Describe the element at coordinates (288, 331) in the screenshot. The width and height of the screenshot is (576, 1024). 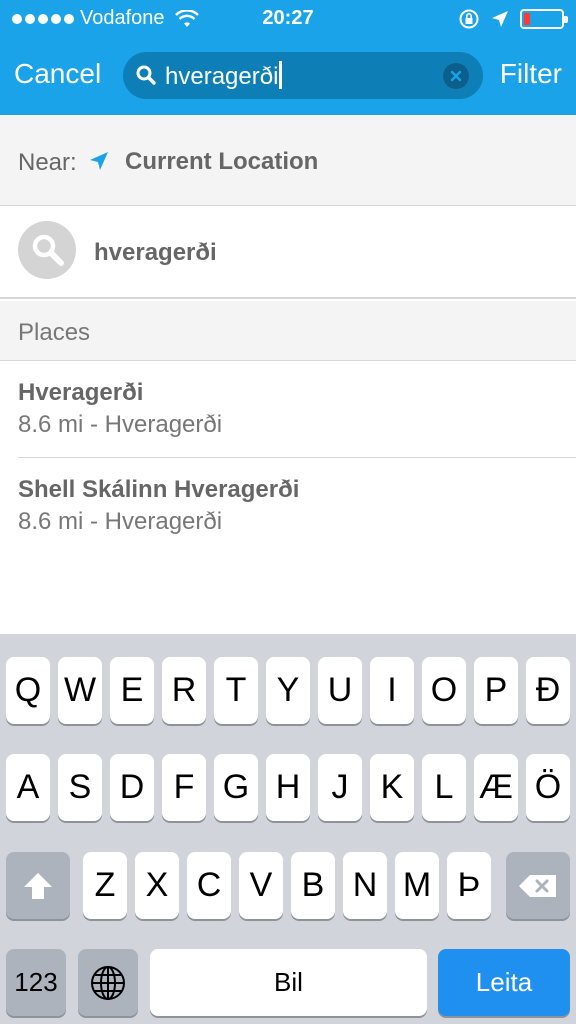
I see `section-header-places: Places` at that location.